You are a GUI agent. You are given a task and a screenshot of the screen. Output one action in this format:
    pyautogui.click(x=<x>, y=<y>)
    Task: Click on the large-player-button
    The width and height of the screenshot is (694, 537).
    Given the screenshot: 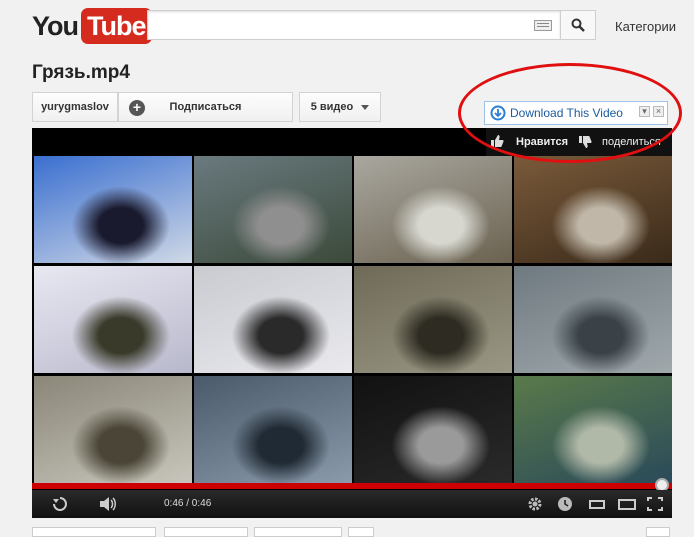 What is the action you would take?
    pyautogui.click(x=627, y=504)
    